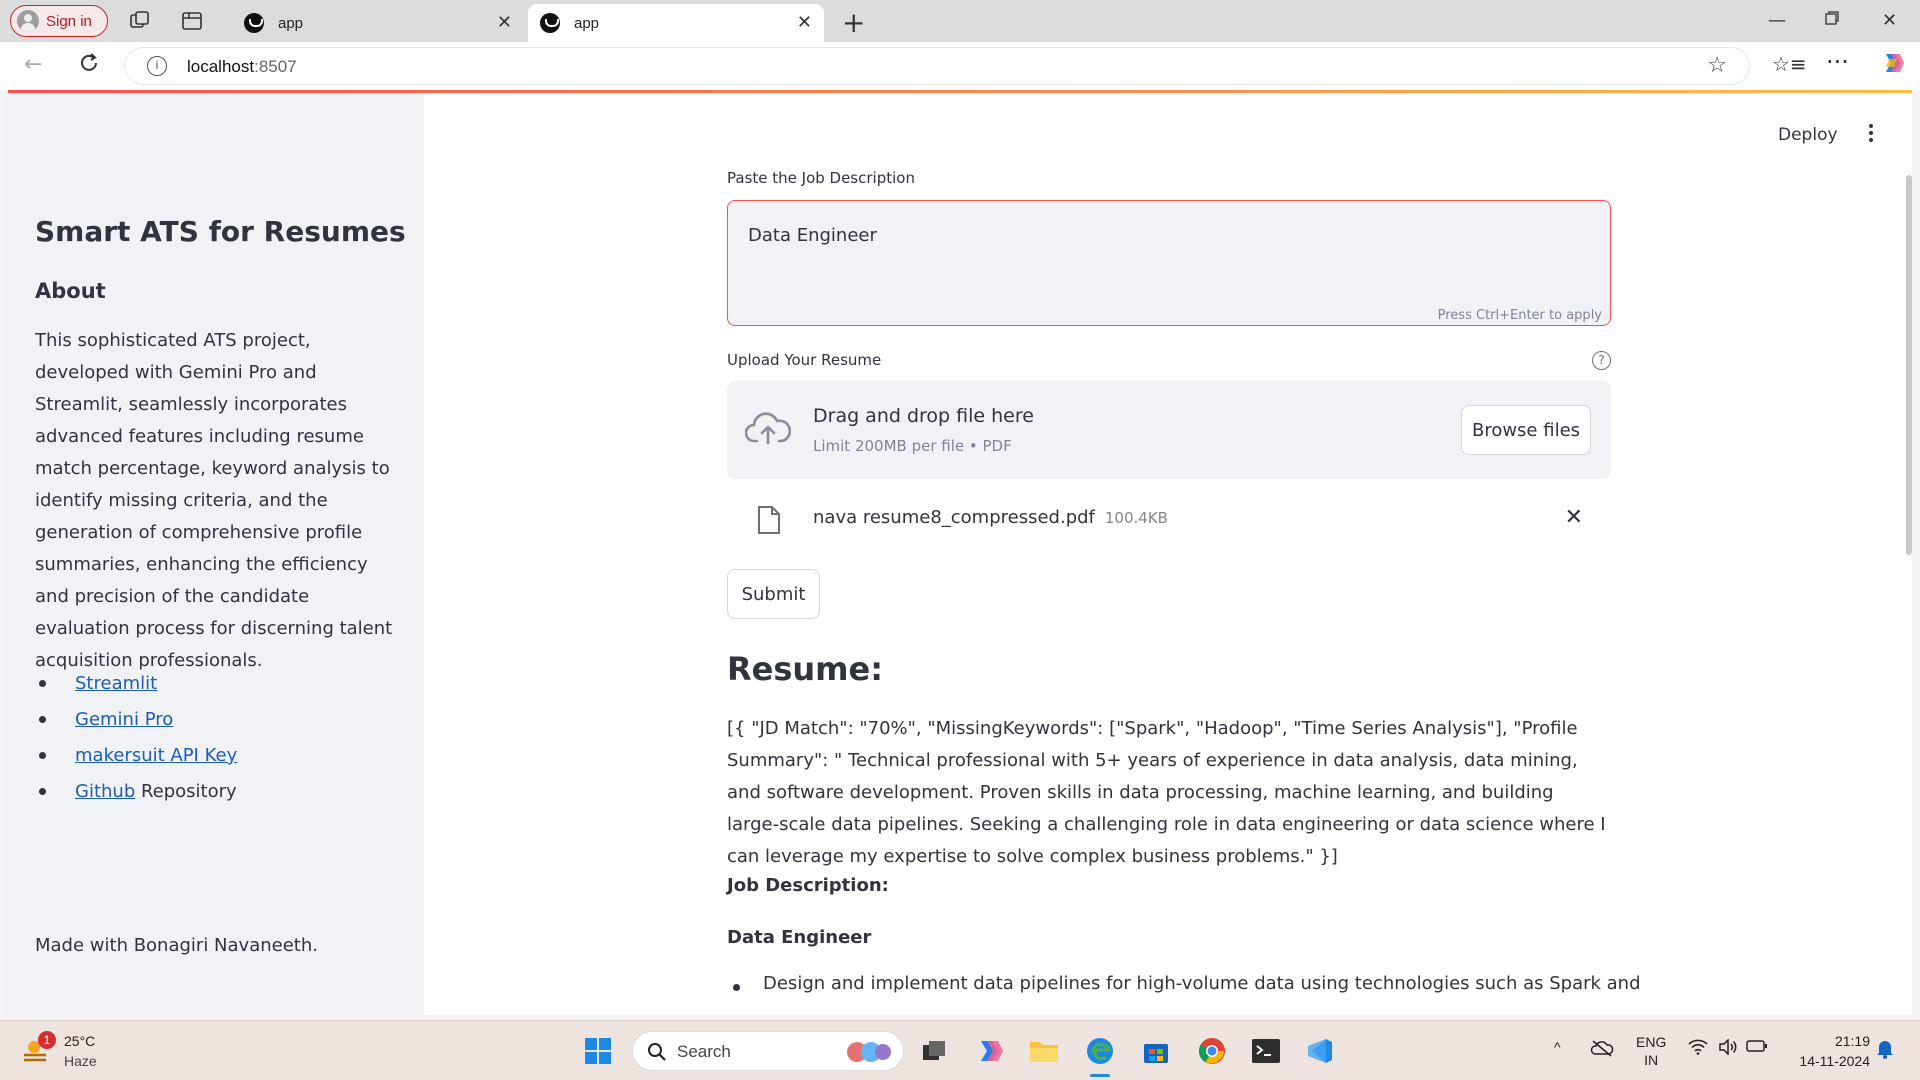 Image resolution: width=1920 pixels, height=1080 pixels. Describe the element at coordinates (853, 22) in the screenshot. I see `new-tab-icon: +` at that location.